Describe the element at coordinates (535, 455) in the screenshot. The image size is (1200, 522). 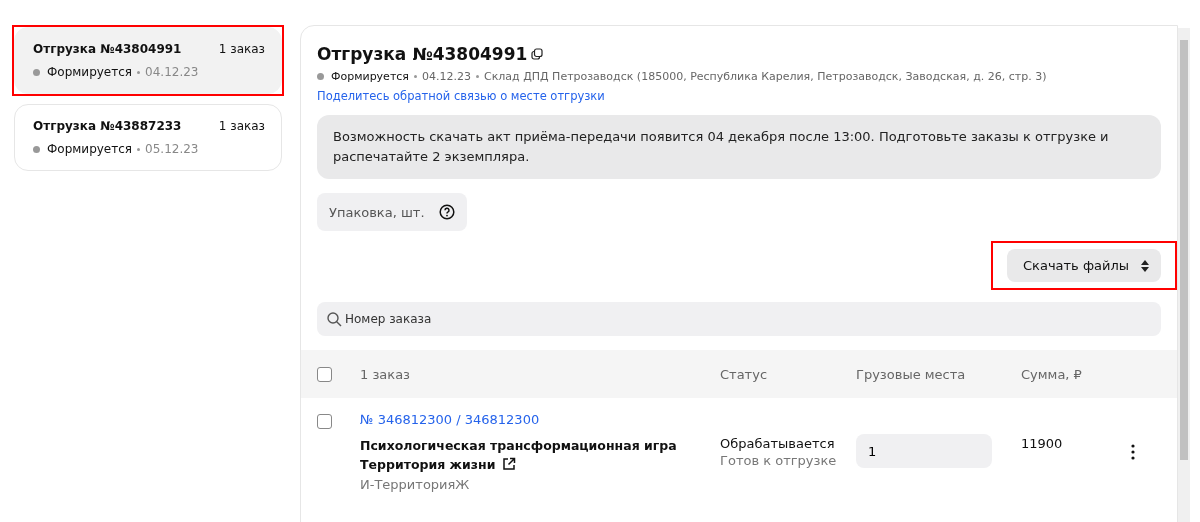
I see `product-name: Психологическая трансформационная игра Территория жизни` at that location.